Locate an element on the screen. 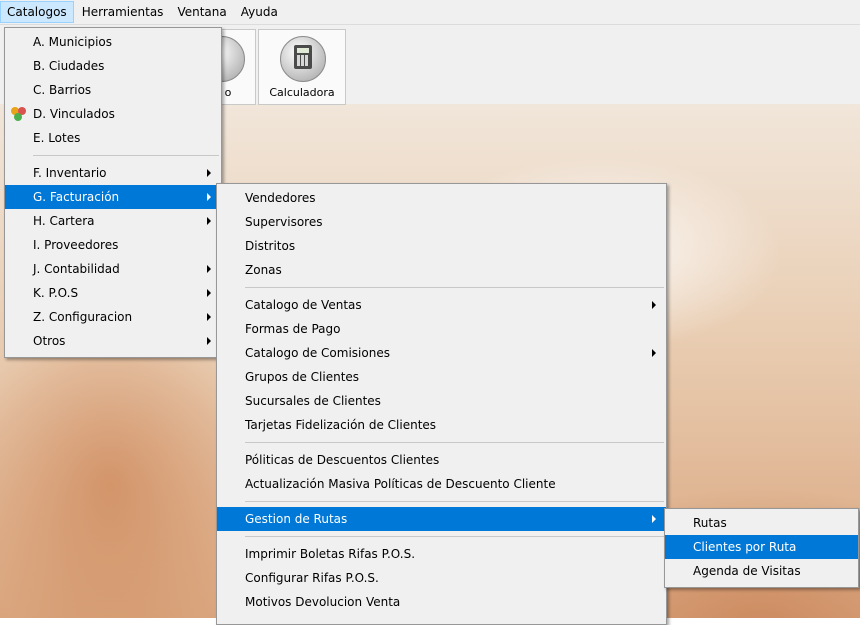  menu-item-cartera: H. Cartera is located at coordinates (113, 221).